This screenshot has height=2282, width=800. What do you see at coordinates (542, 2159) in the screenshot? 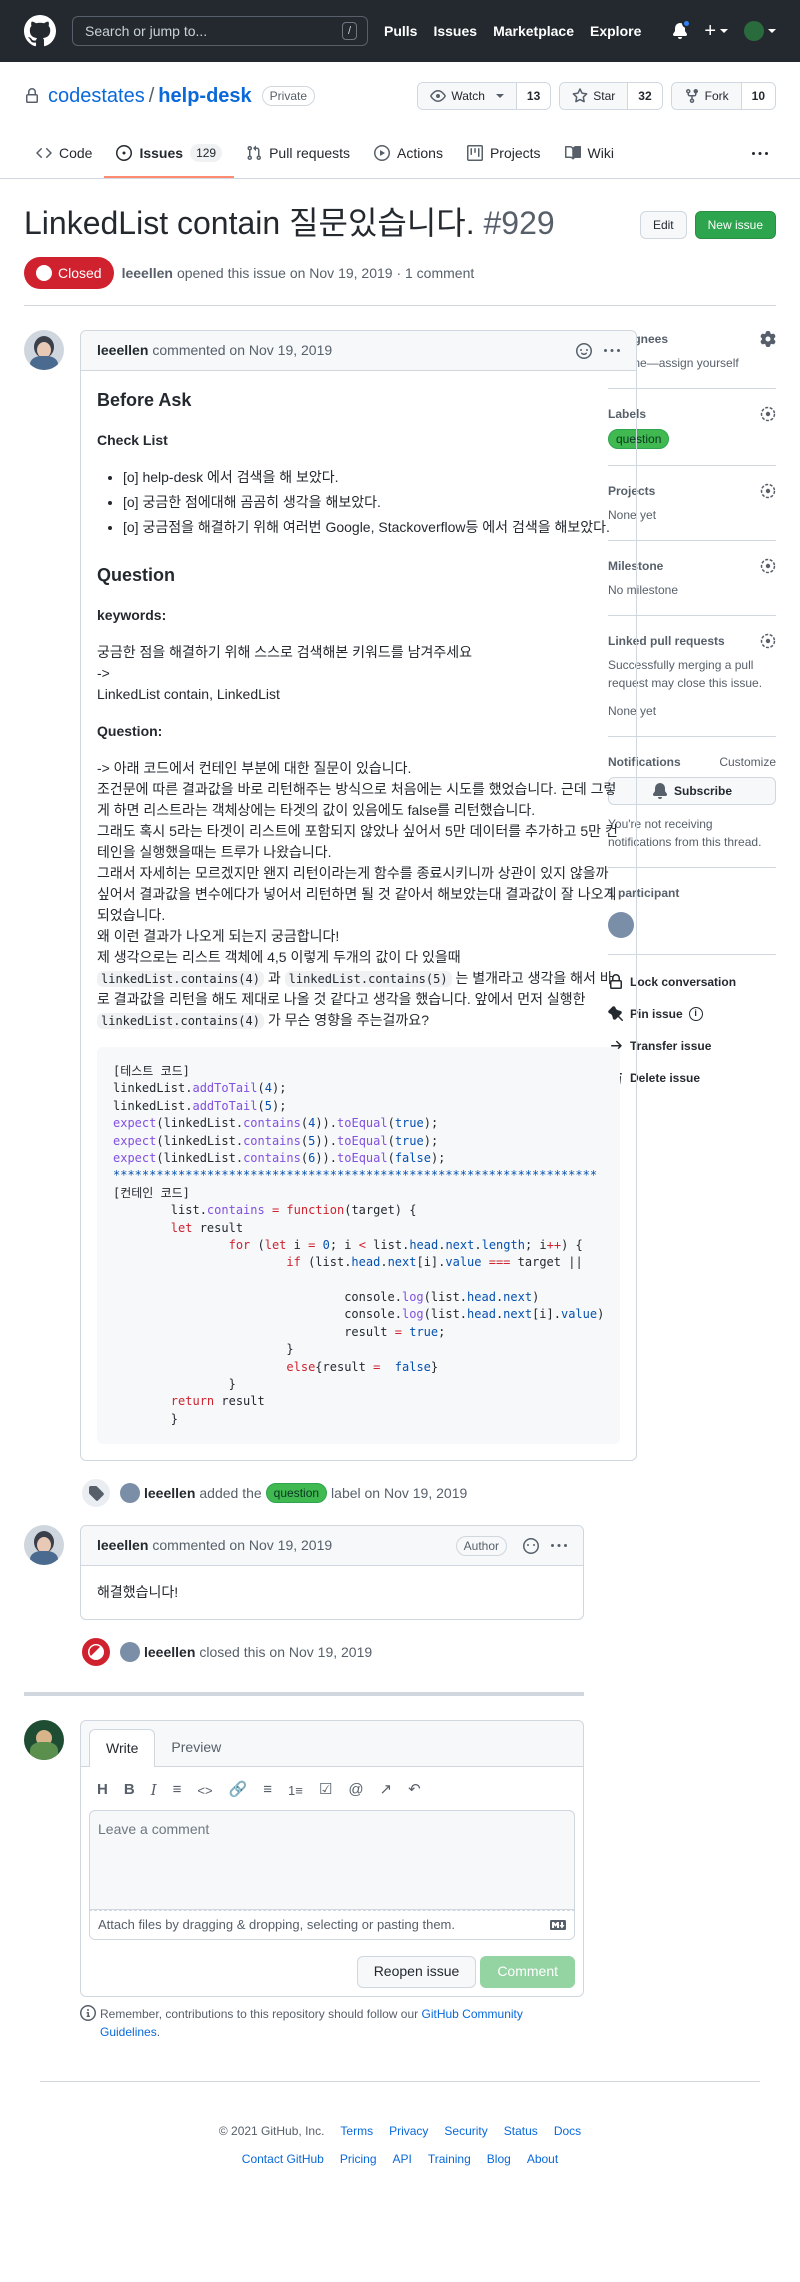
I see `footer-link-about: About` at bounding box center [542, 2159].